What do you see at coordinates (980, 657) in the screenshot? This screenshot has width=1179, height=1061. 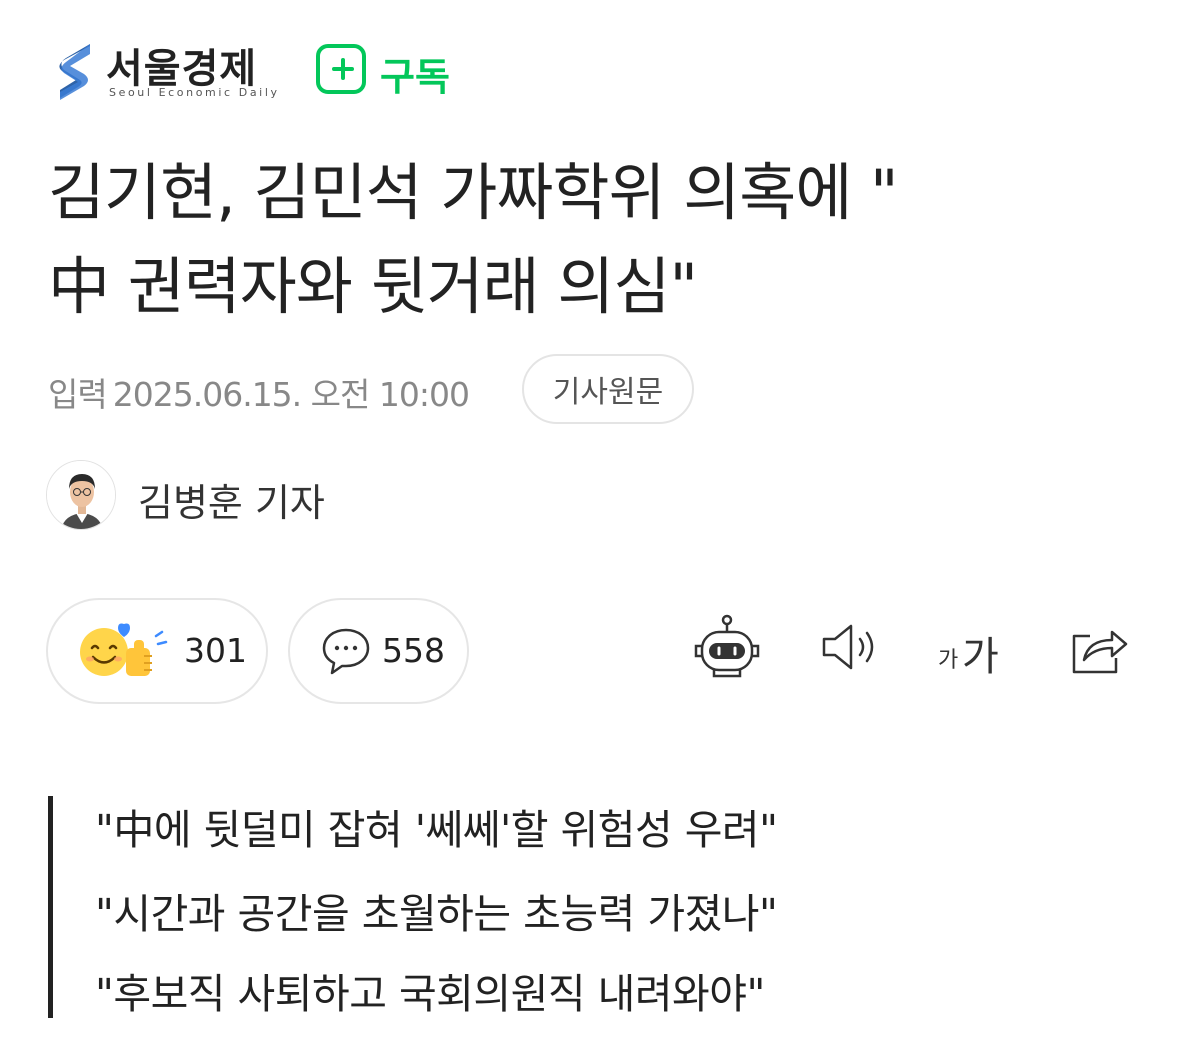 I see `font-size-large-icon: 가` at bounding box center [980, 657].